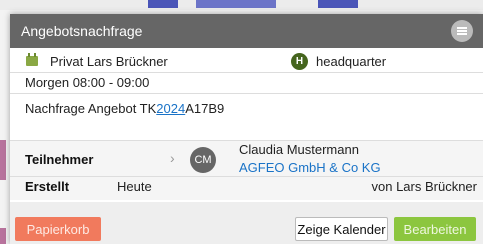  What do you see at coordinates (58, 229) in the screenshot?
I see `trash-button: Papierkorb` at bounding box center [58, 229].